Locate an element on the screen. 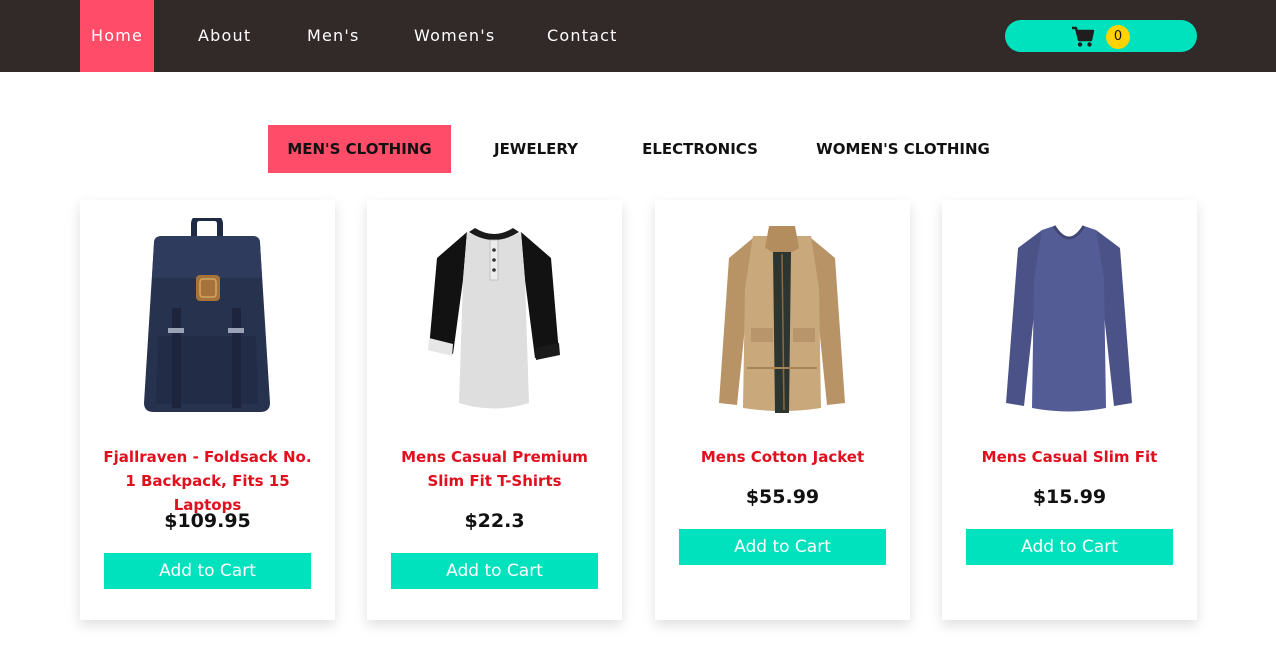 The width and height of the screenshot is (1276, 667). product-price: $22.3 is located at coordinates (494, 521).